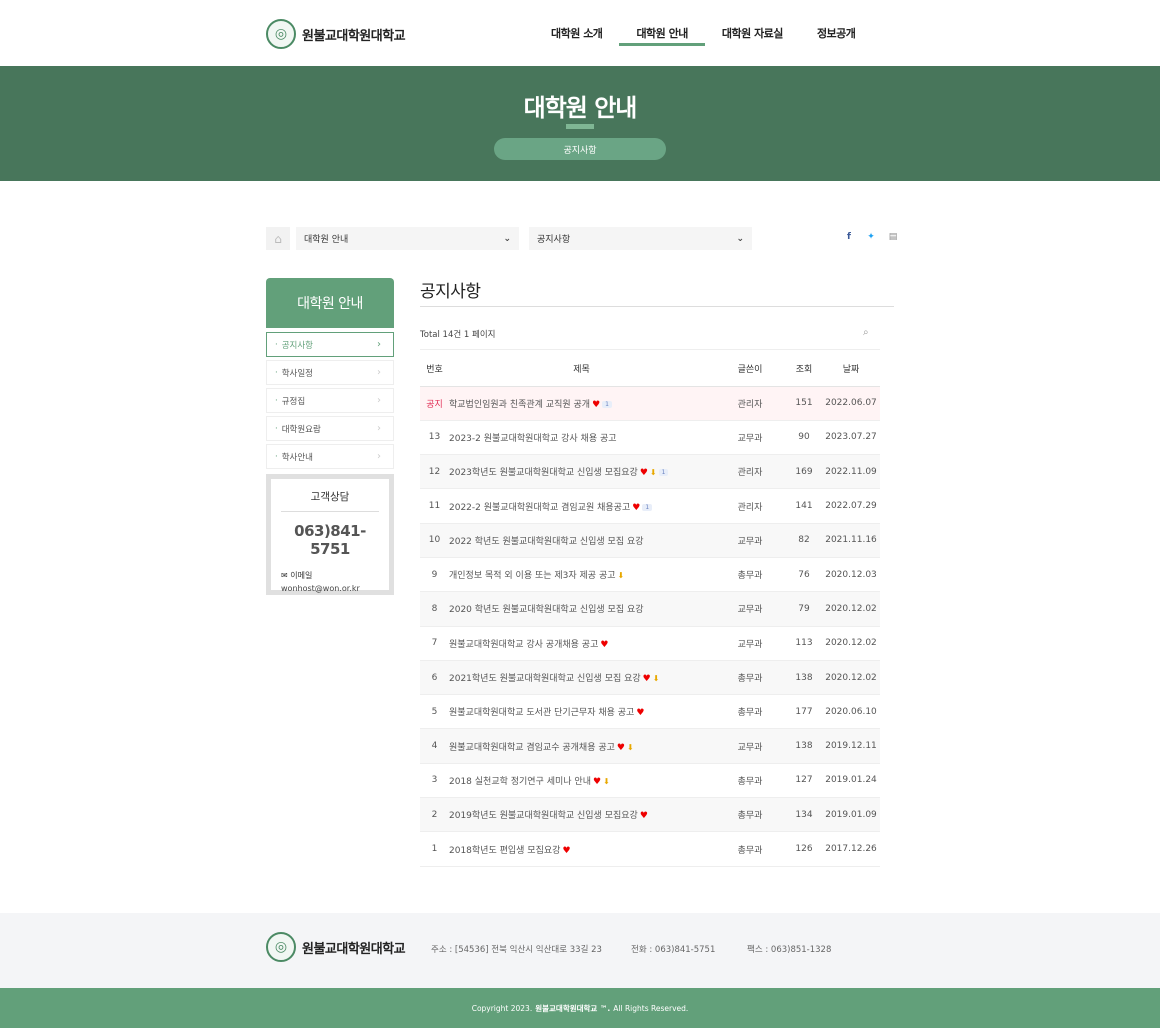 Image resolution: width=1160 pixels, height=1028 pixels. Describe the element at coordinates (330, 400) in the screenshot. I see `sidebar-item-rules: · 규정집 ›` at that location.